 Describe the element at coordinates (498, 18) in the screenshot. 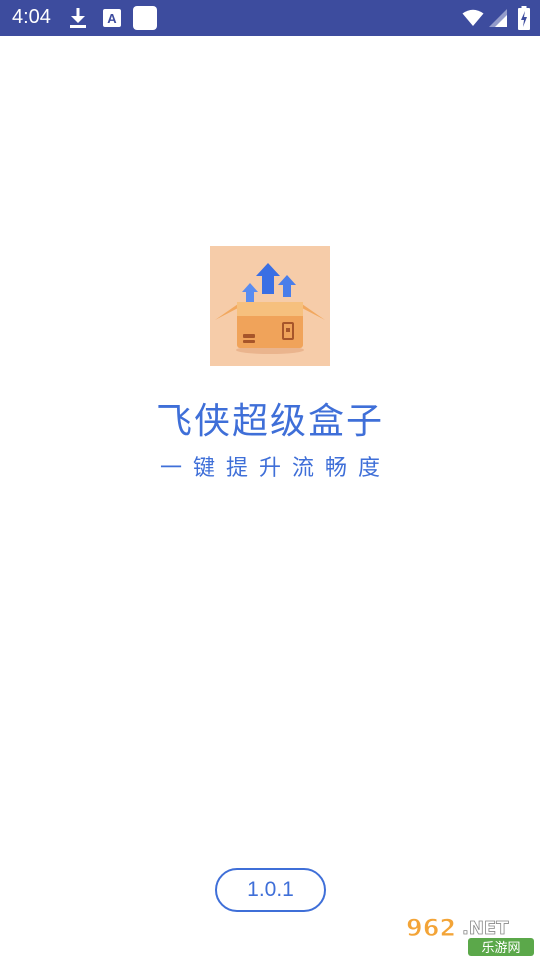

I see `signal-icon` at that location.